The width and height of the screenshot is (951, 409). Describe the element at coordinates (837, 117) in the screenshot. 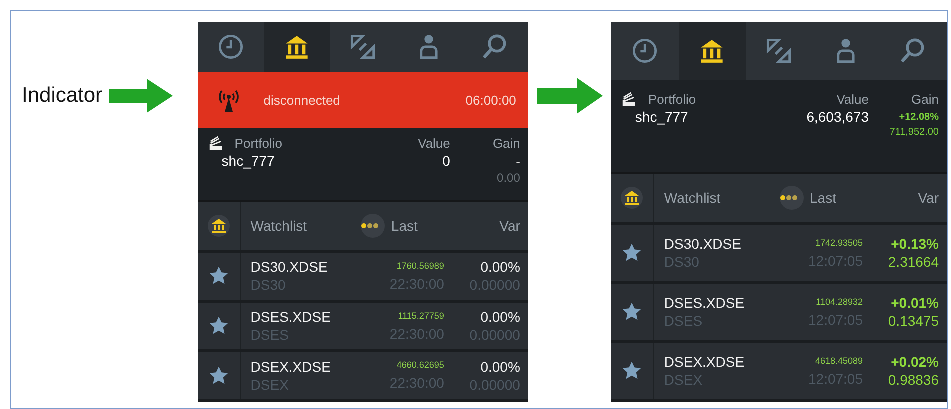

I see `portfolio-value: 6,603,673` at that location.